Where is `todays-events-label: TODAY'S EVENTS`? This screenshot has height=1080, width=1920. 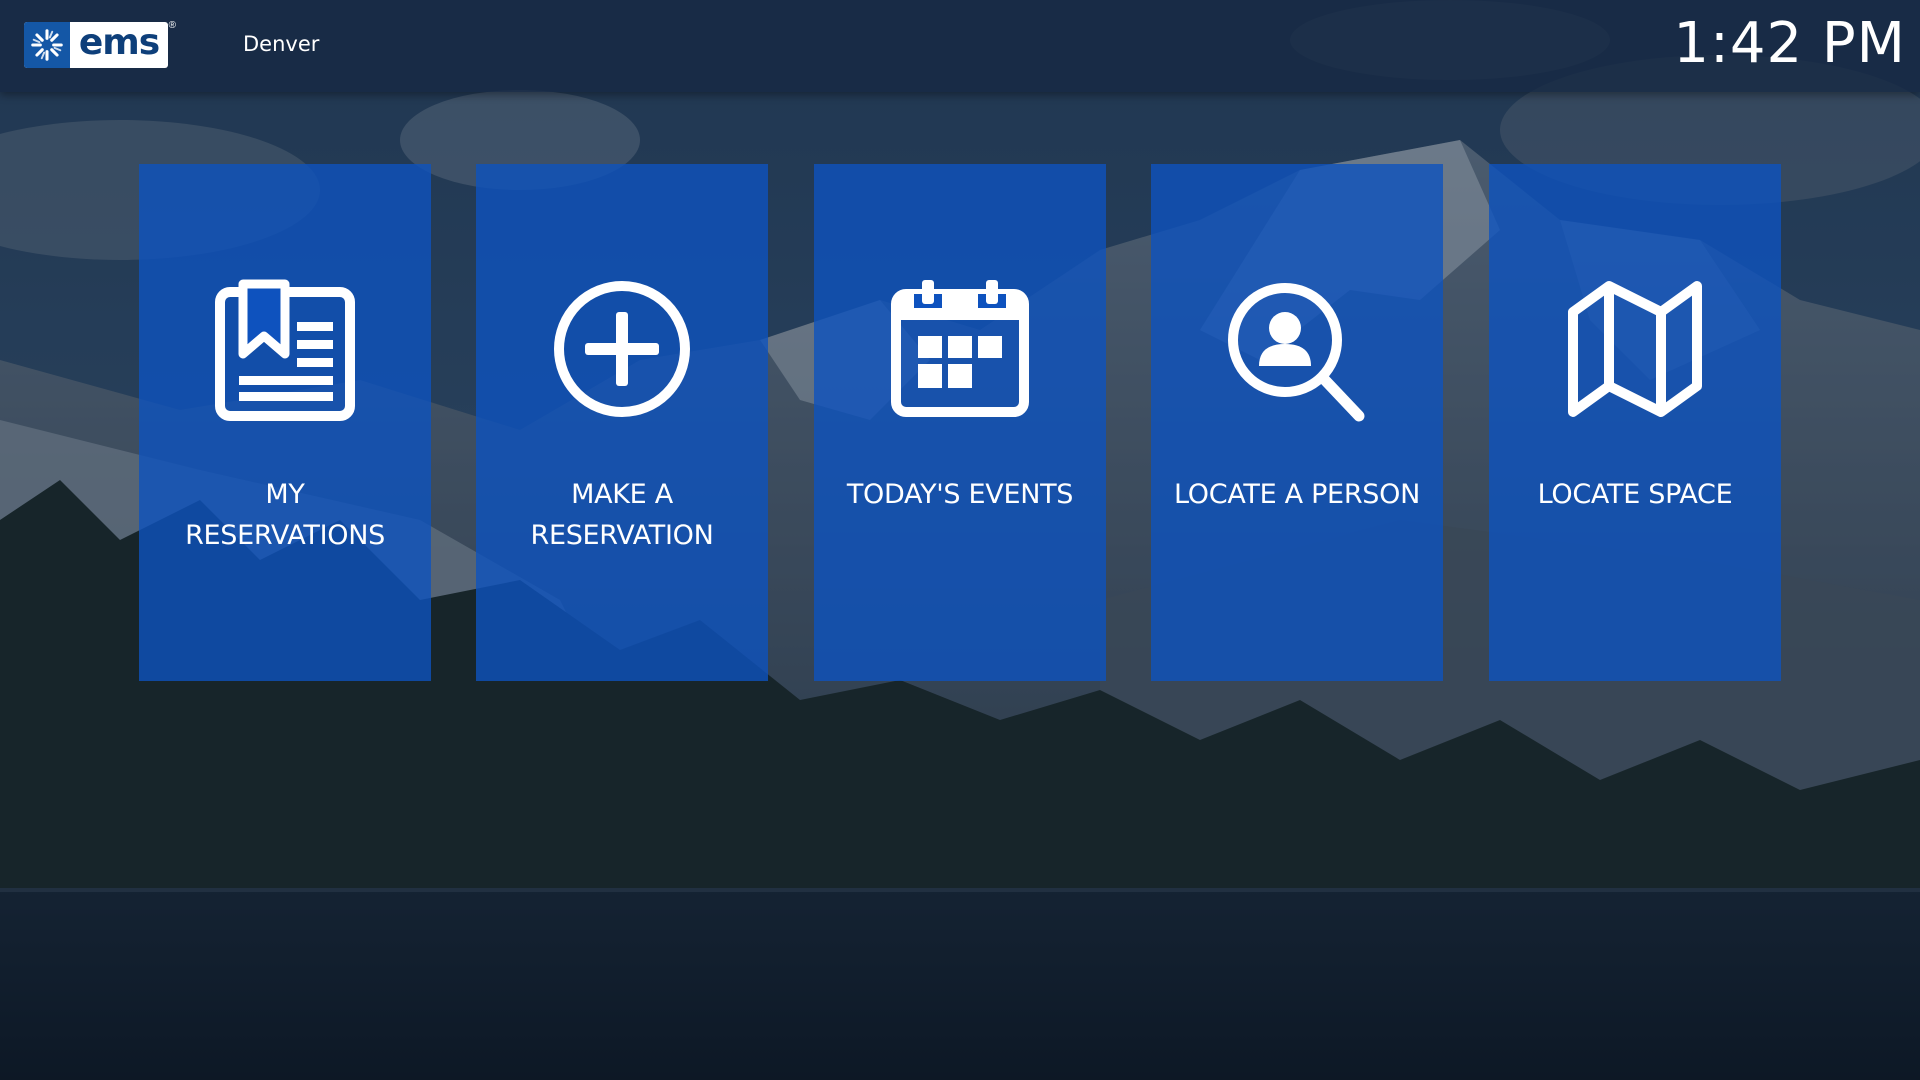 todays-events-label: TODAY'S EVENTS is located at coordinates (960, 494).